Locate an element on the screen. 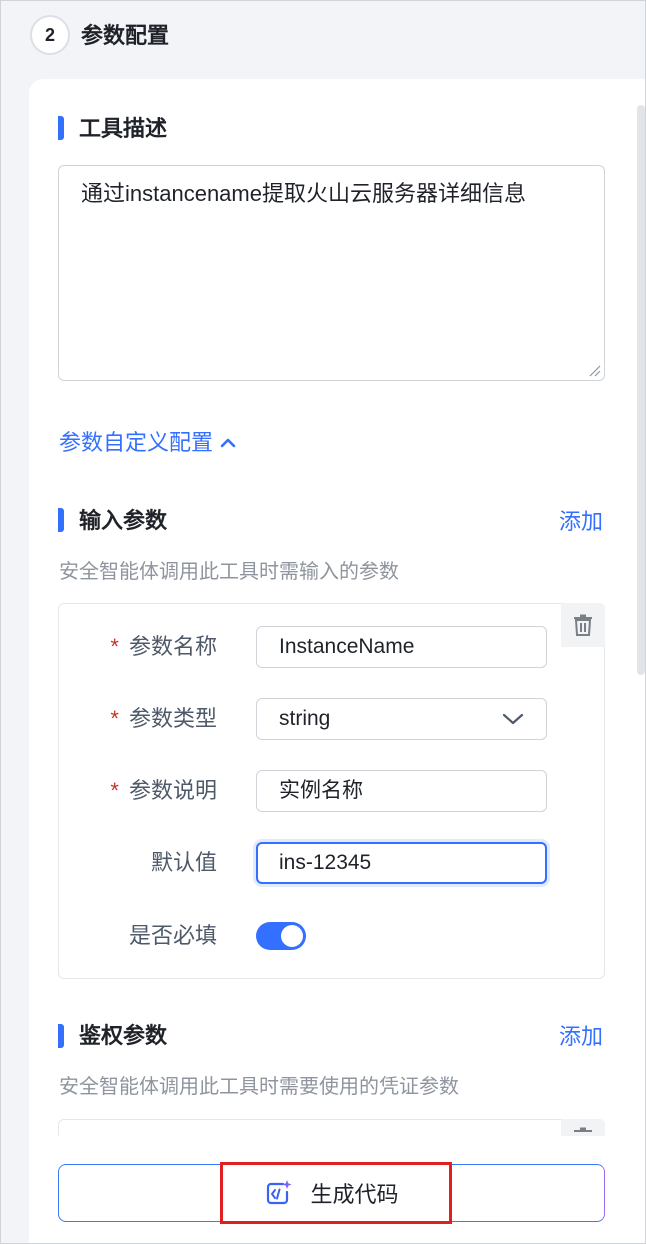 This screenshot has width=646, height=1244. trash-icon is located at coordinates (583, 625).